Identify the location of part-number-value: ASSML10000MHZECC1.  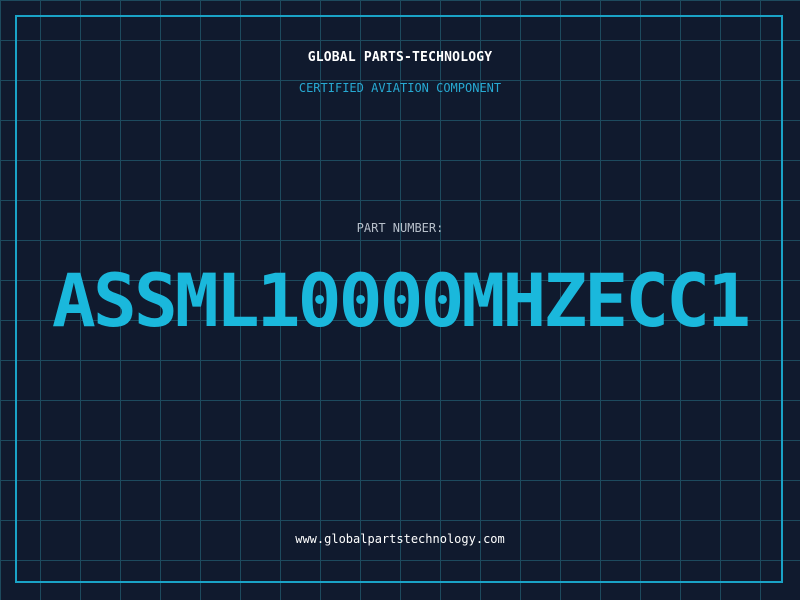
(401, 301).